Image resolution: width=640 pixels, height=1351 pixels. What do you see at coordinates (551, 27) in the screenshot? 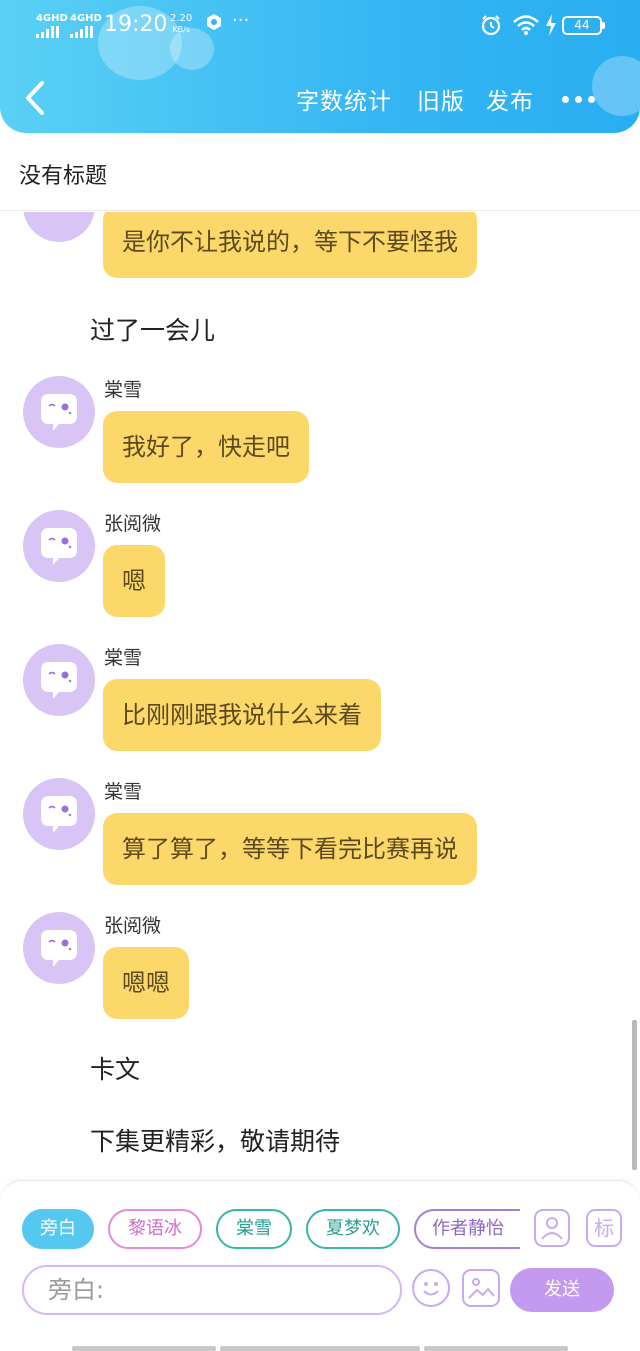
I see `charging-icon` at bounding box center [551, 27].